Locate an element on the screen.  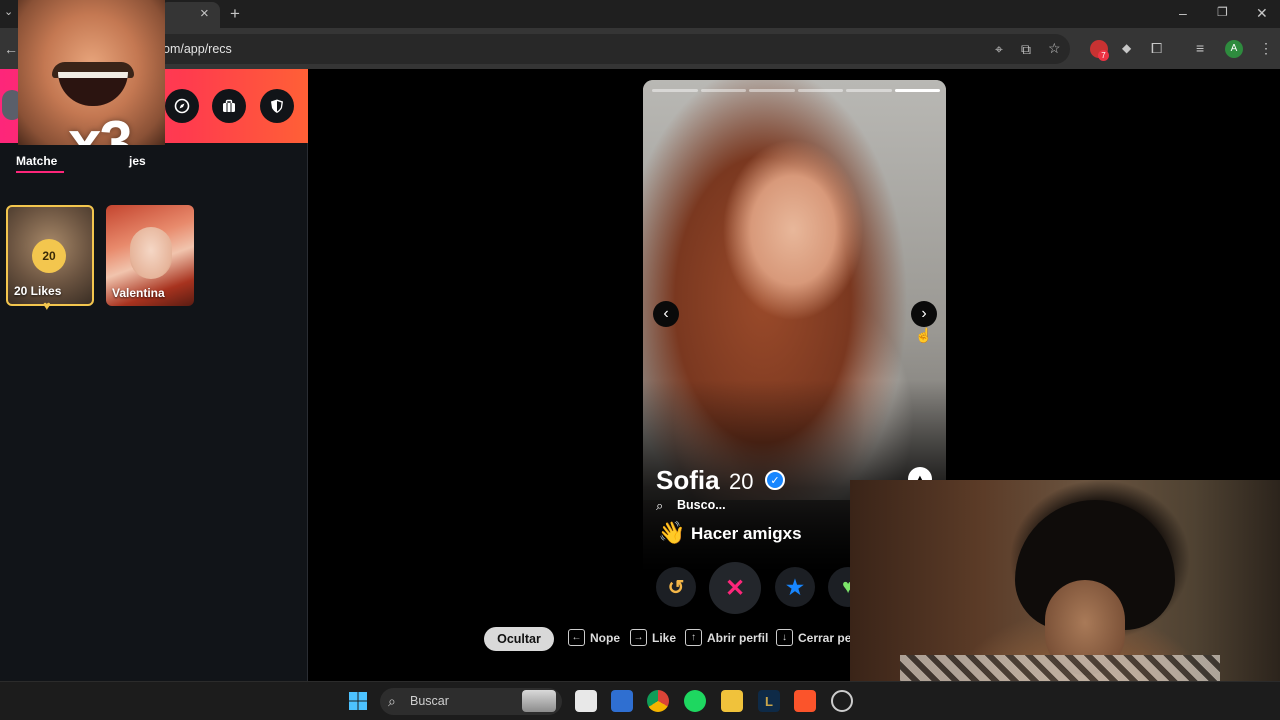
clock-app-icon is located at coordinates (842, 701).